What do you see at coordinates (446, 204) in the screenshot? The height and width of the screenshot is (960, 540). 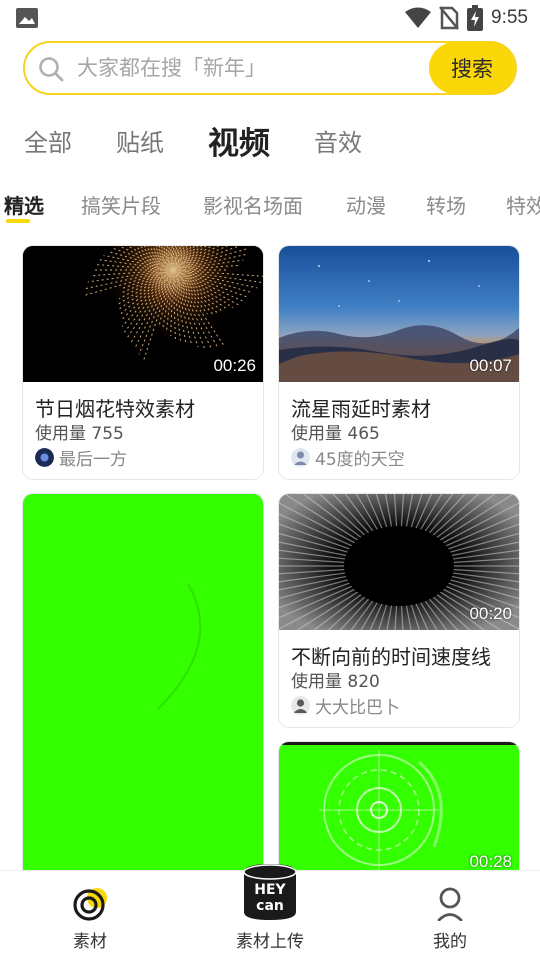 I see `subtab-transitions: 转场` at bounding box center [446, 204].